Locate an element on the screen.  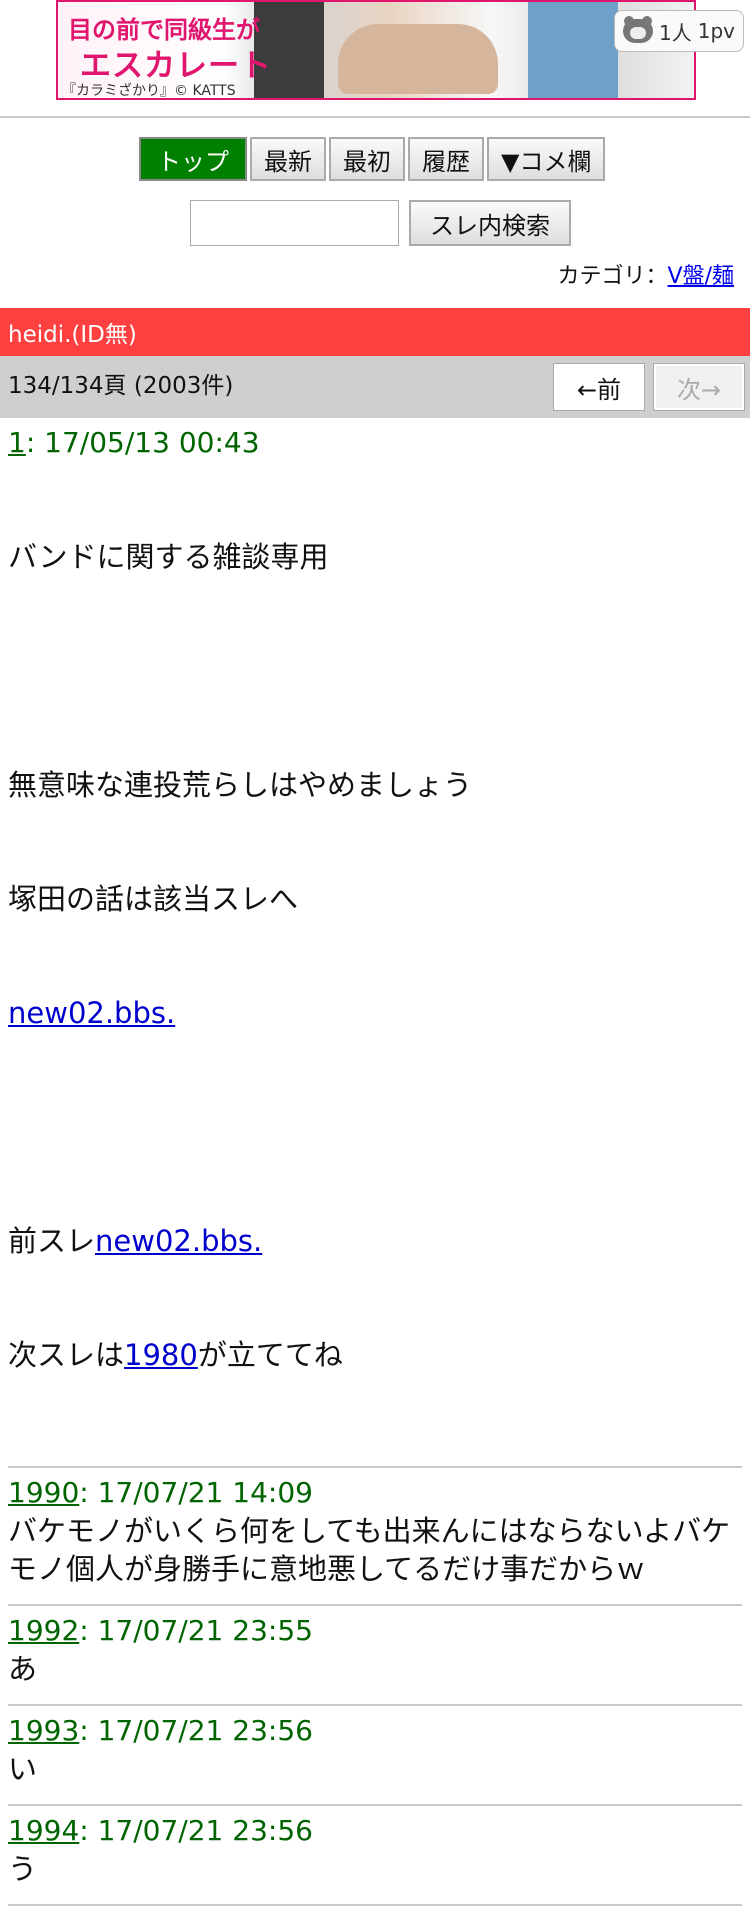
visitor-counter: 1人 1pv is located at coordinates (679, 31).